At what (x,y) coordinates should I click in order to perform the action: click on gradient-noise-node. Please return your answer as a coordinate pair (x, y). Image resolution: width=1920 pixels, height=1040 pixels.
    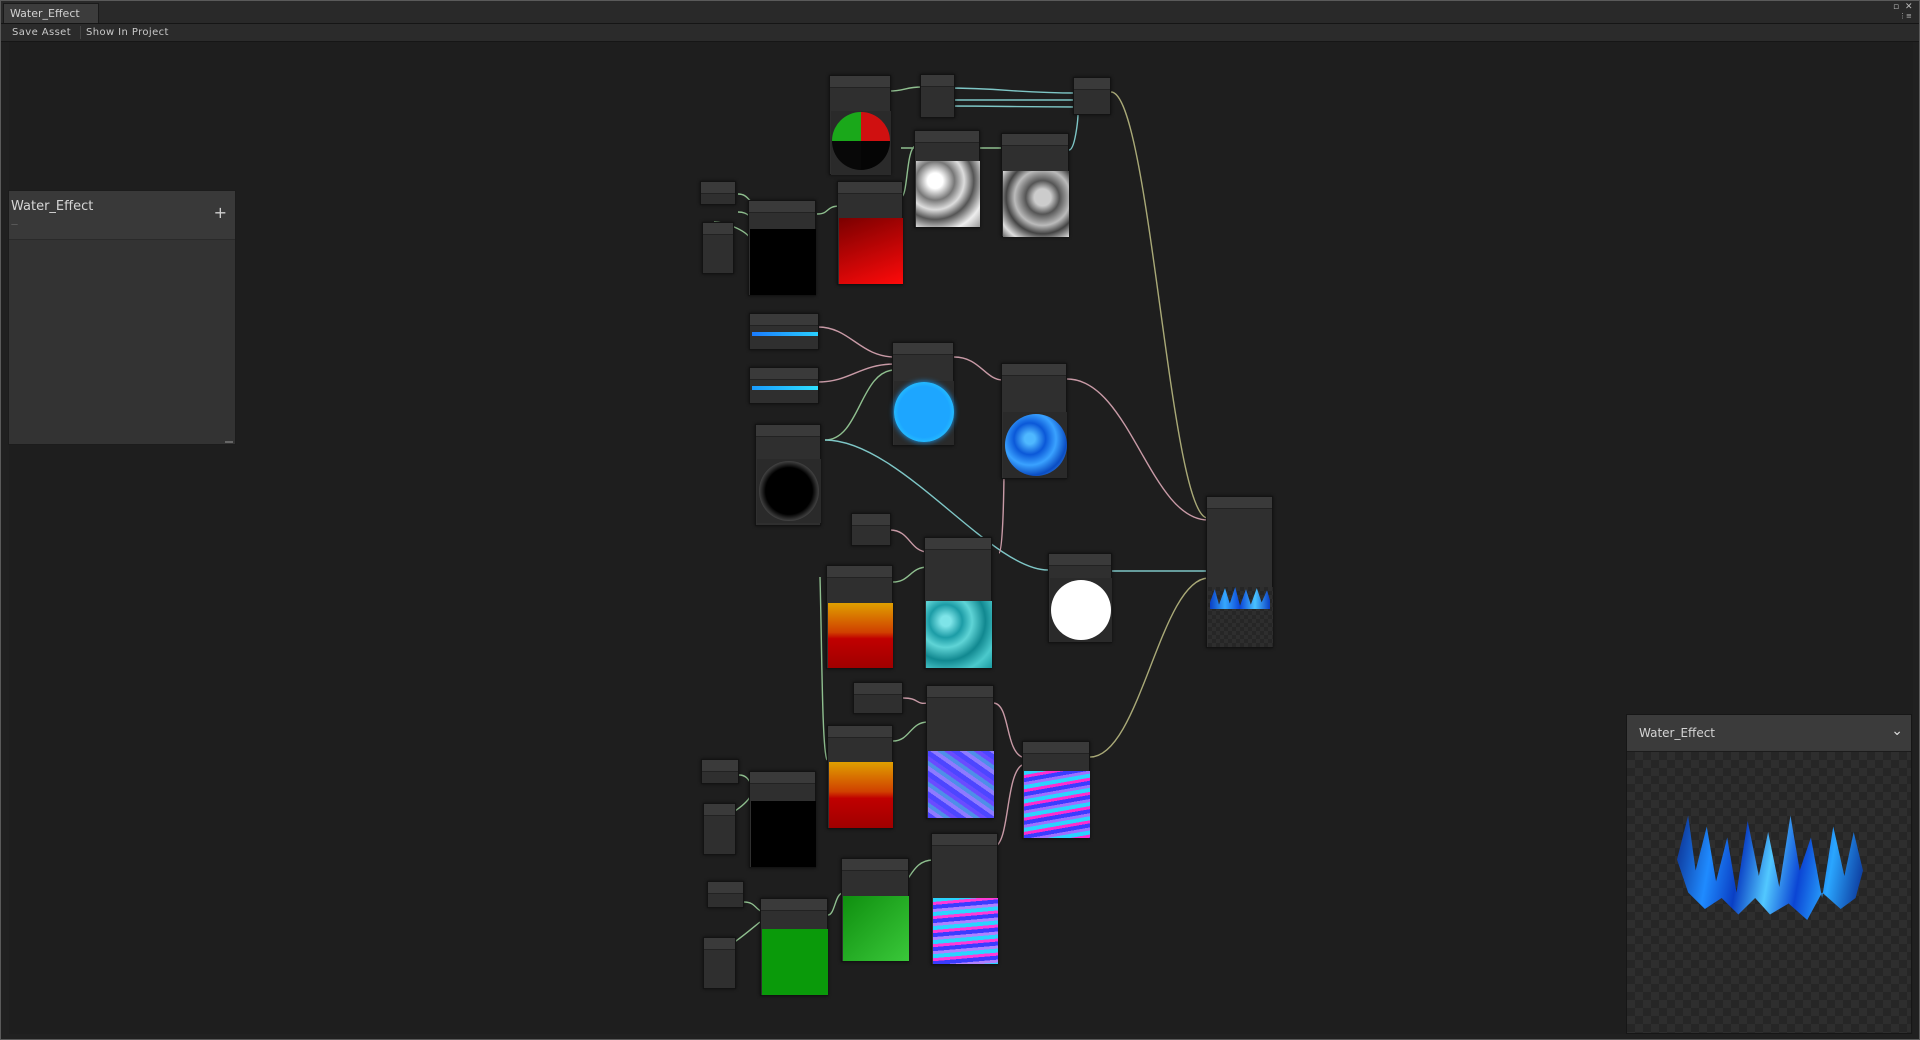
    Looking at the image, I should click on (947, 179).